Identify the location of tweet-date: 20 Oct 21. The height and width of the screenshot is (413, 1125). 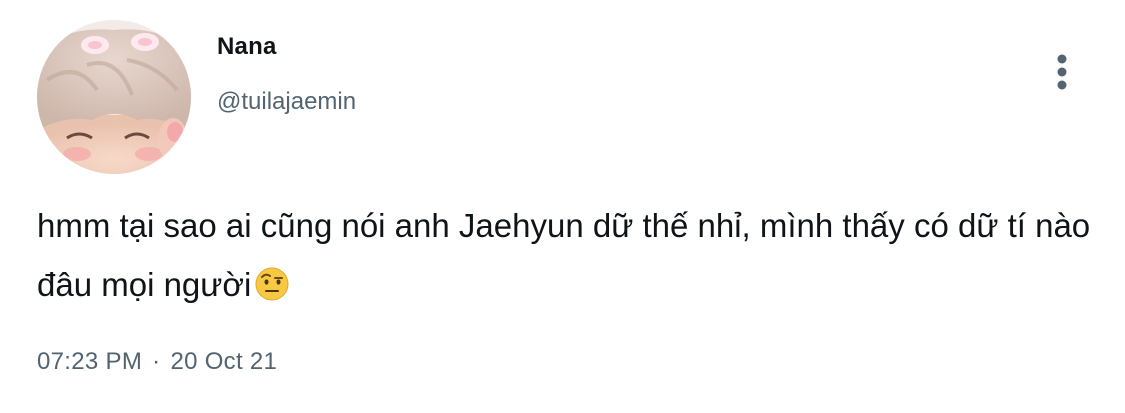
(224, 361).